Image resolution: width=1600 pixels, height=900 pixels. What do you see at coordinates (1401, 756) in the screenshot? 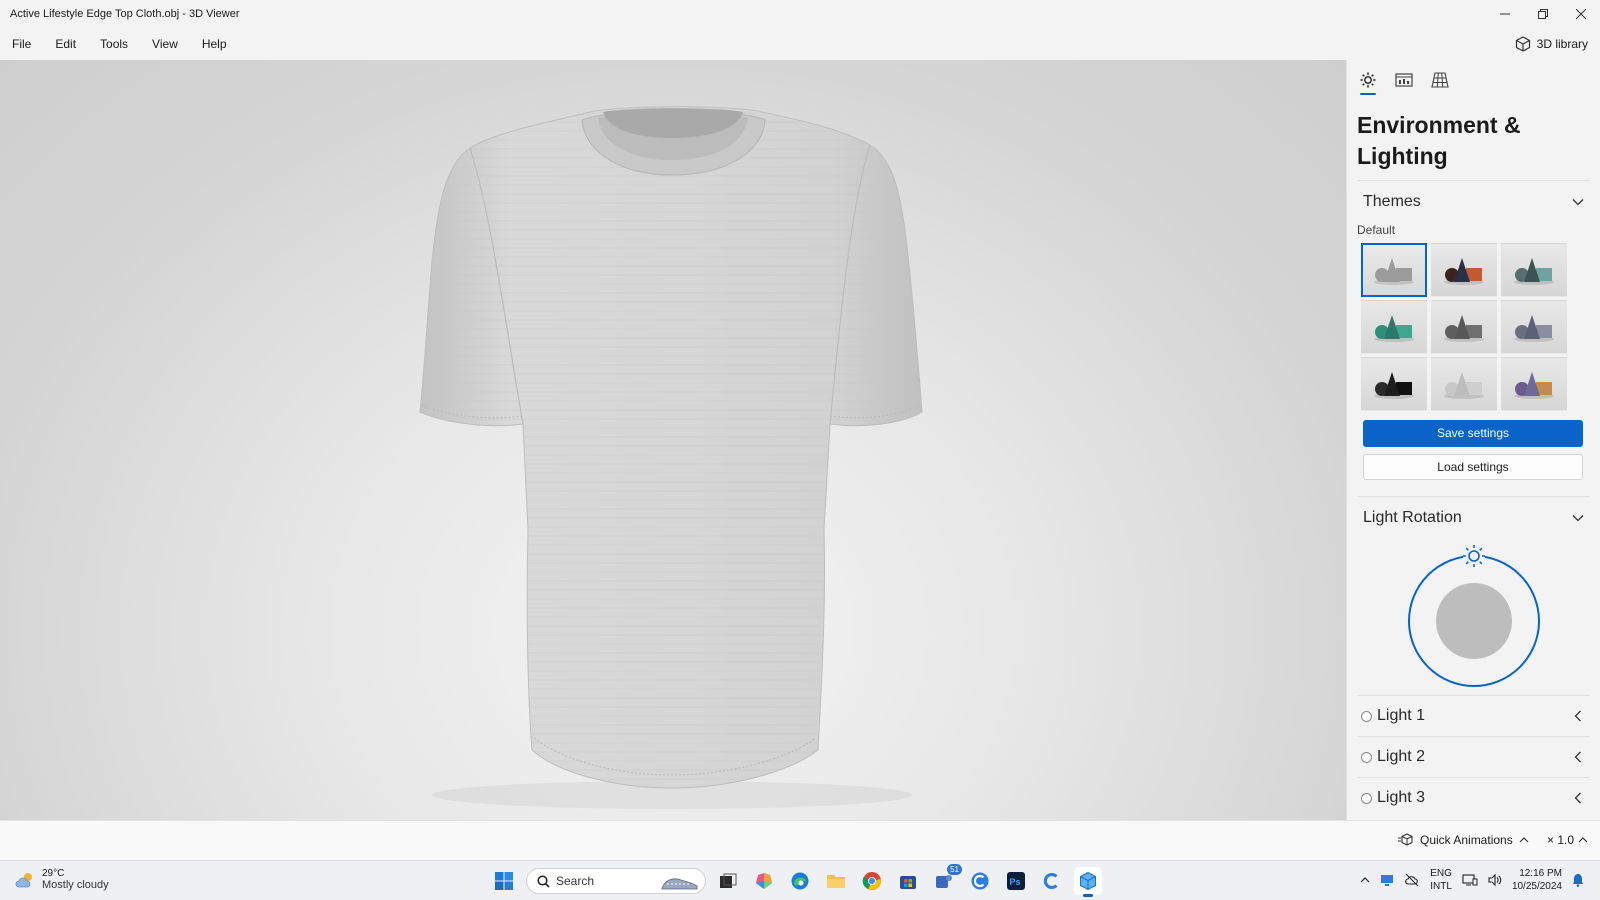
I see `light-2-label: Light 2` at bounding box center [1401, 756].